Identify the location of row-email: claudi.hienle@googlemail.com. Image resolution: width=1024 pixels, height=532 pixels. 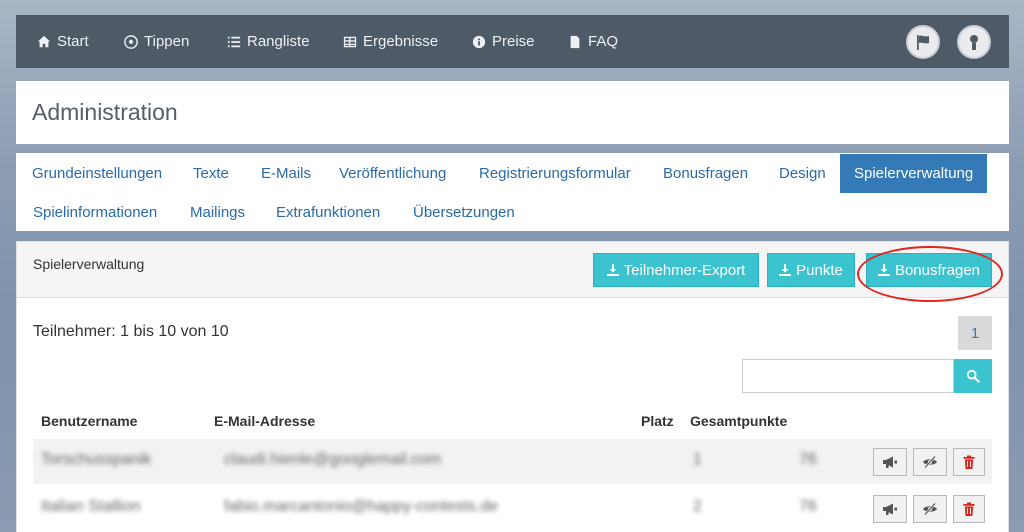
(333, 459).